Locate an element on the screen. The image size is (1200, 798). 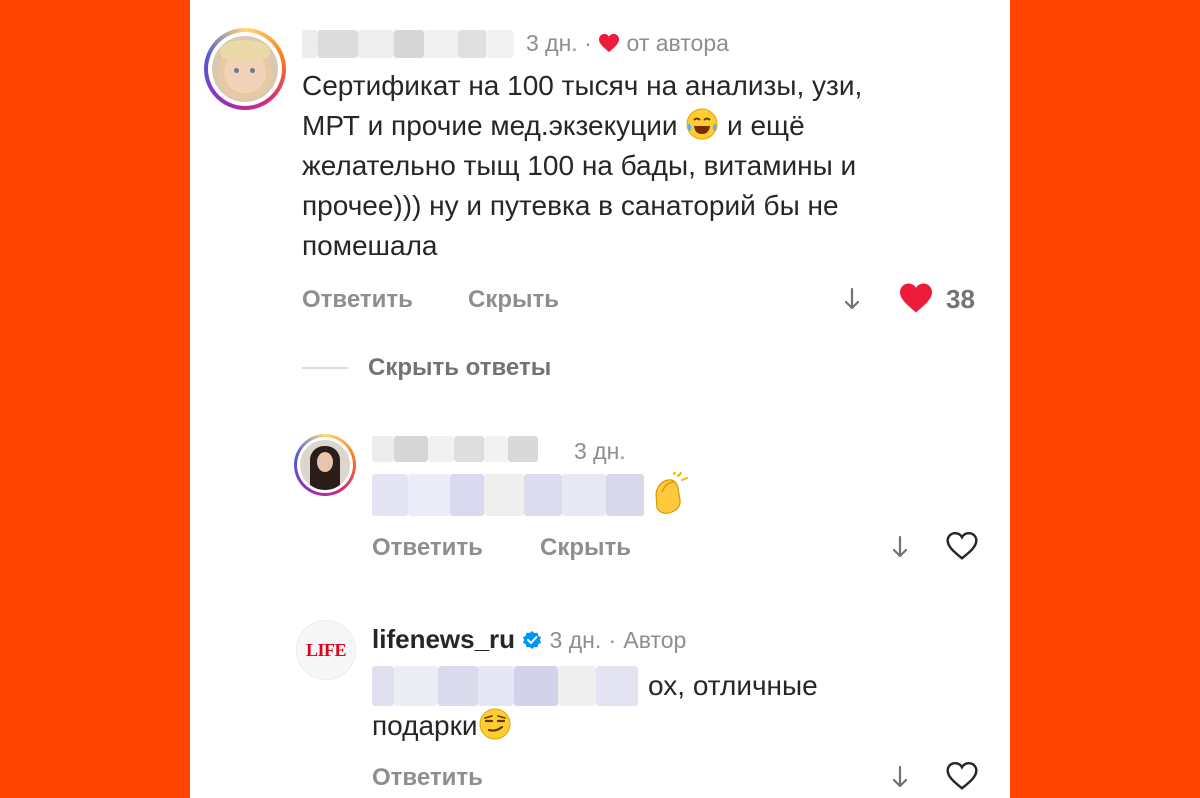
reply2-header: lifenews_ru 3 дн. · Автор is located at coordinates (529, 639).